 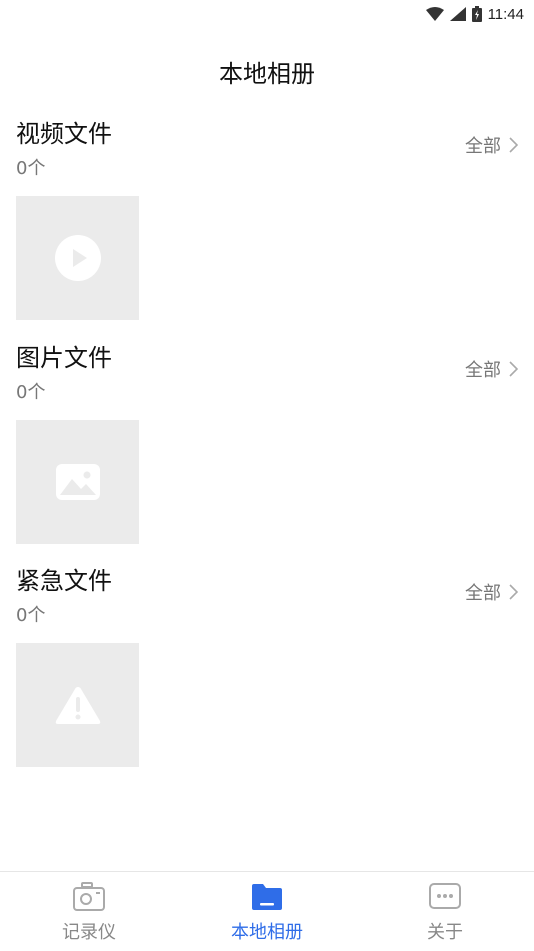 I want to click on view-all-videos-button: 全部, so click(x=491, y=145).